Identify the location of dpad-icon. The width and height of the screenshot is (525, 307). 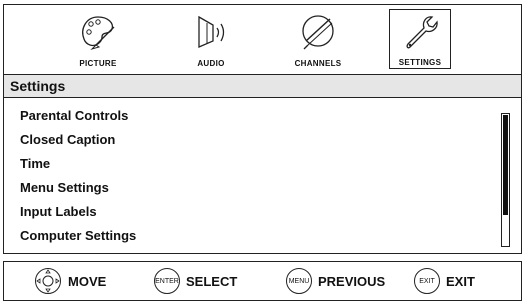
(48, 281).